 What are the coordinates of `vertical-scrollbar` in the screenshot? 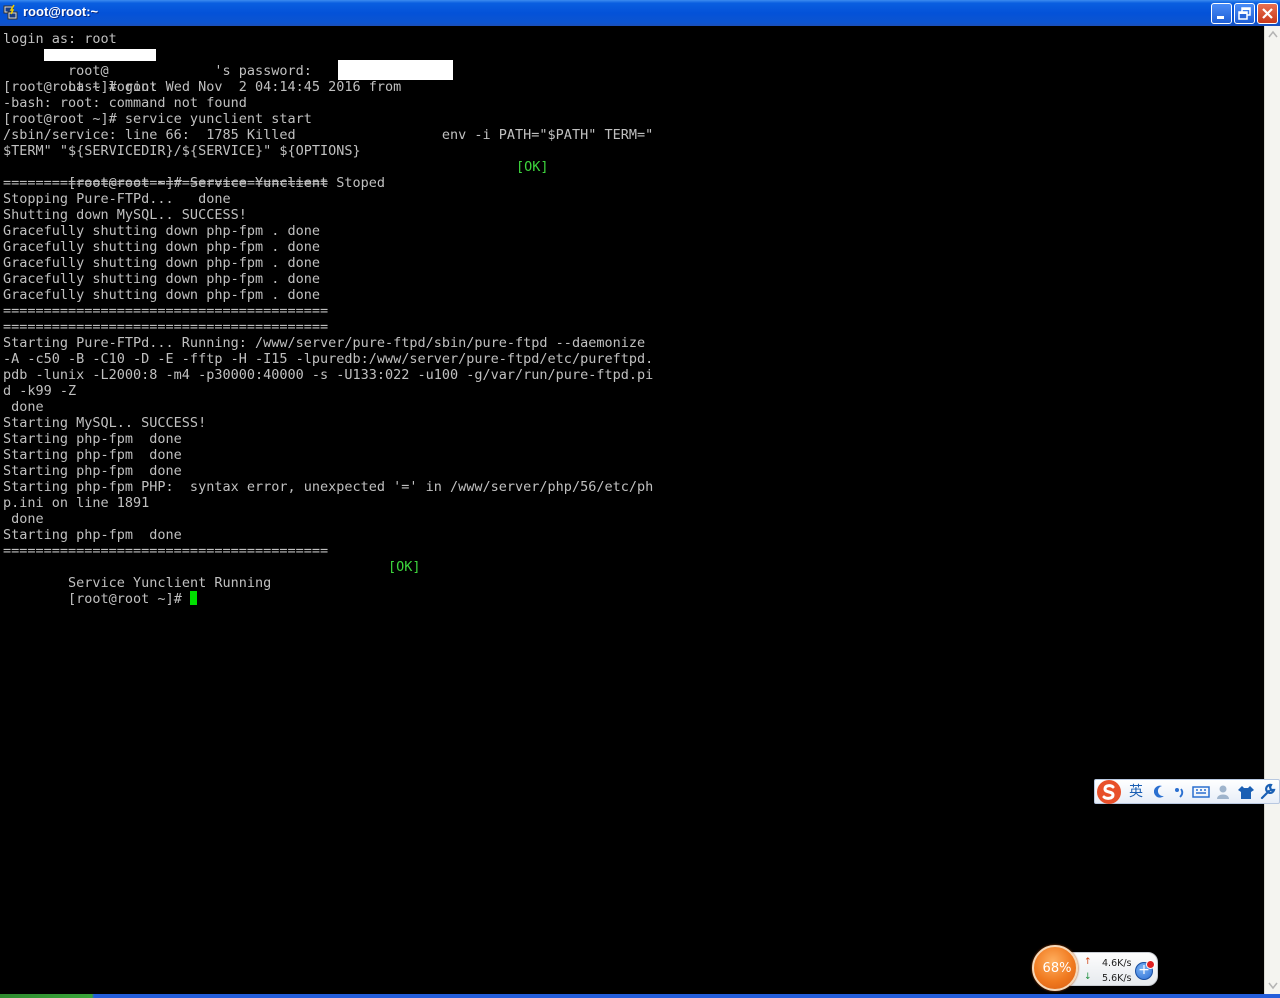 It's located at (1272, 510).